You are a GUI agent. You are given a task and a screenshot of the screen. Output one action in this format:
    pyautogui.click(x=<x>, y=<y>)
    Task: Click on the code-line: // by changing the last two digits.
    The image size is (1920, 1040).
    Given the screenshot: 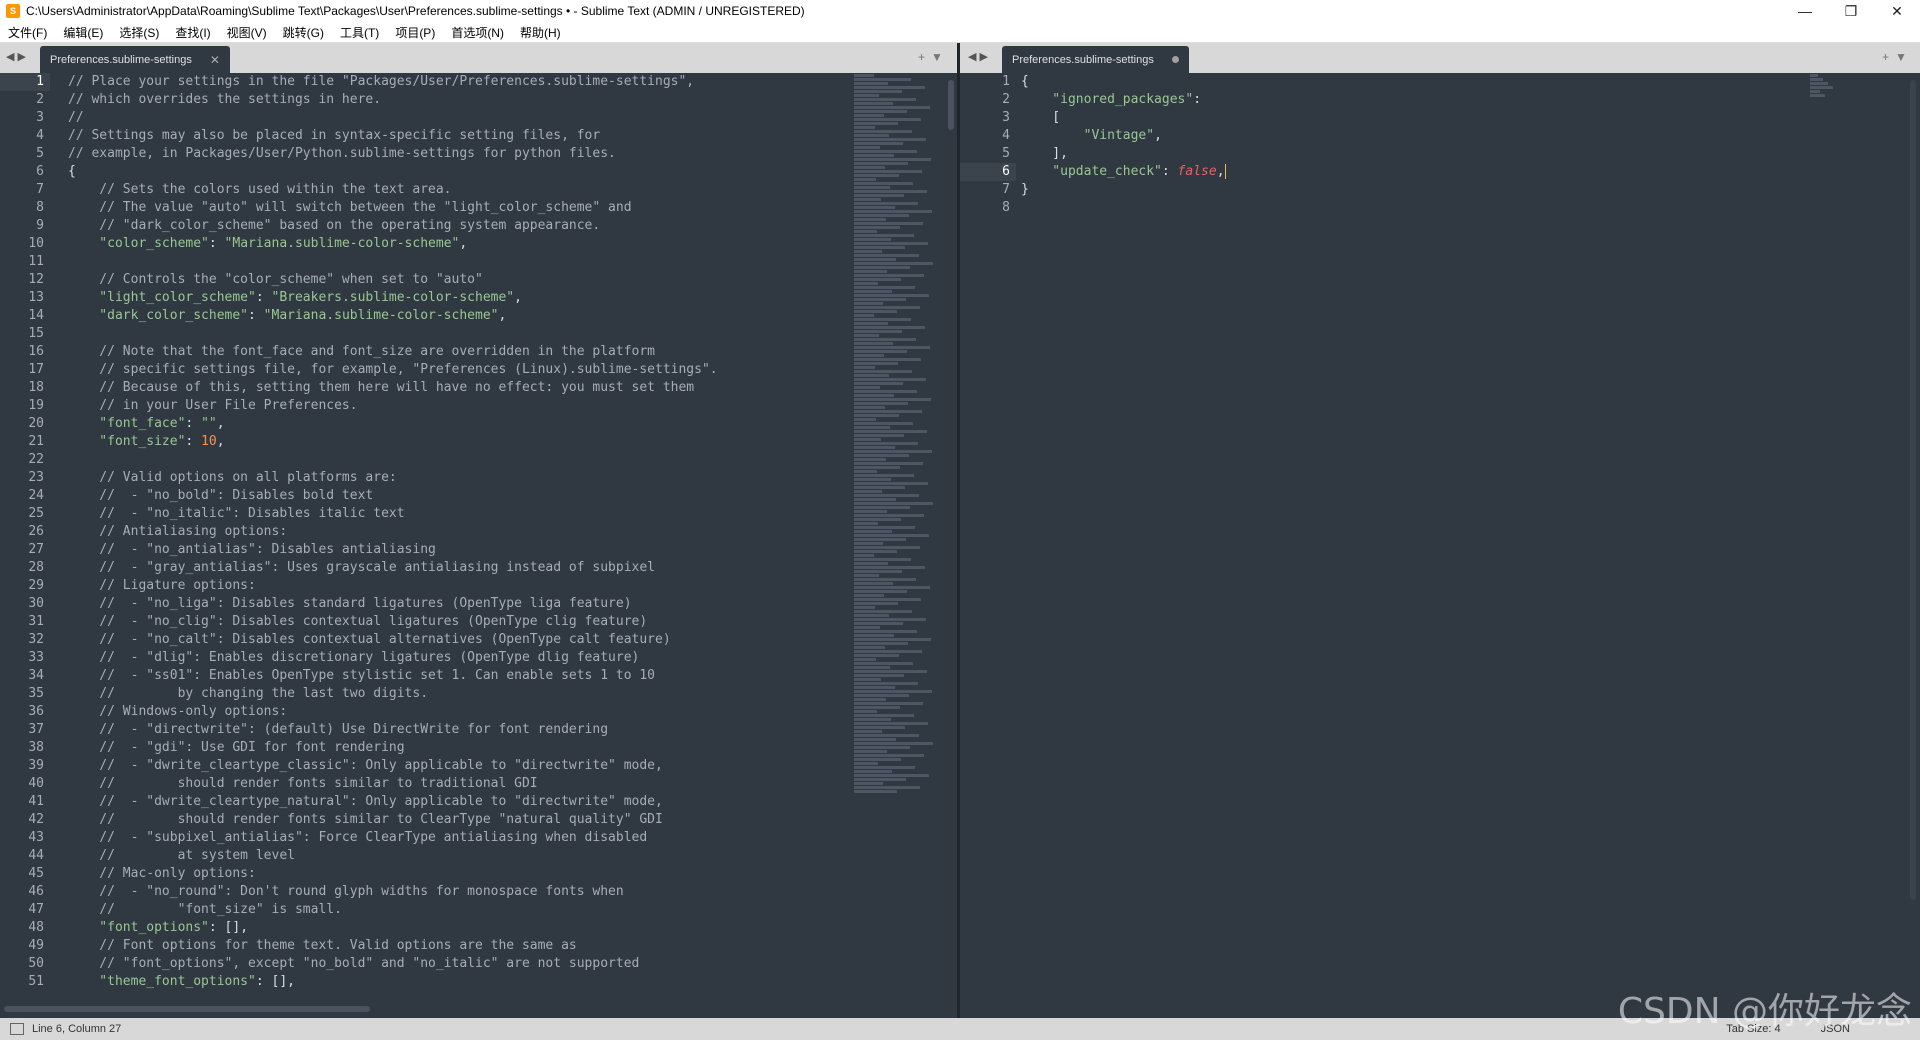 What is the action you would take?
    pyautogui.click(x=460, y=694)
    